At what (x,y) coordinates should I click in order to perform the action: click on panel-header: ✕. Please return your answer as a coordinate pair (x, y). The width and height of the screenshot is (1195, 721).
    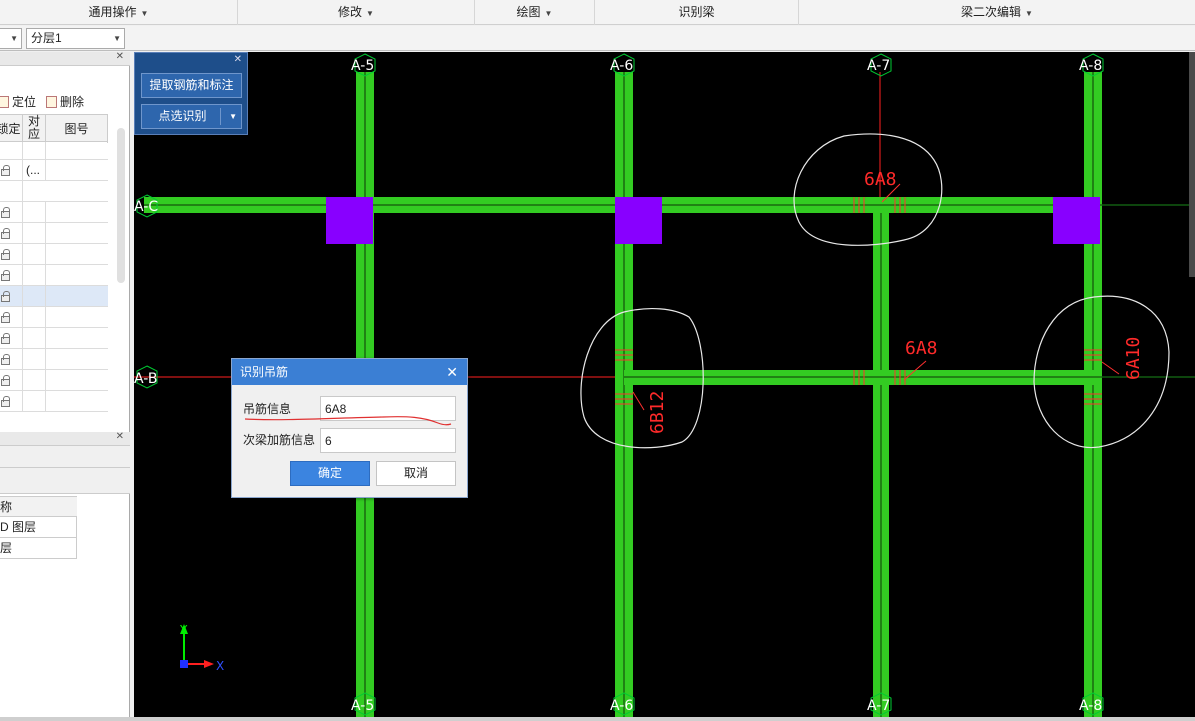
    Looking at the image, I should click on (65, 58).